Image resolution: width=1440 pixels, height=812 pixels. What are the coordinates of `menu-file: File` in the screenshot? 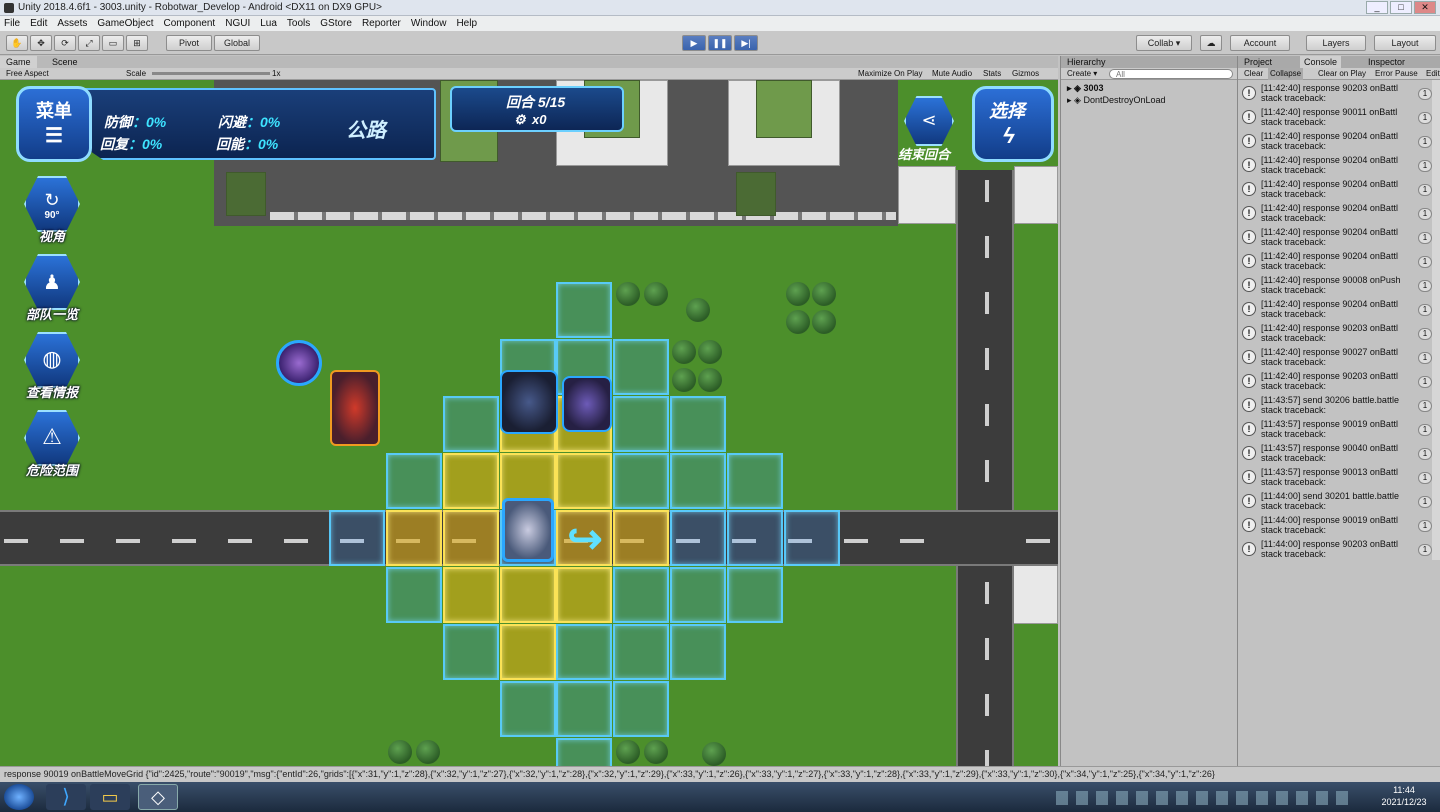 It's located at (13, 23).